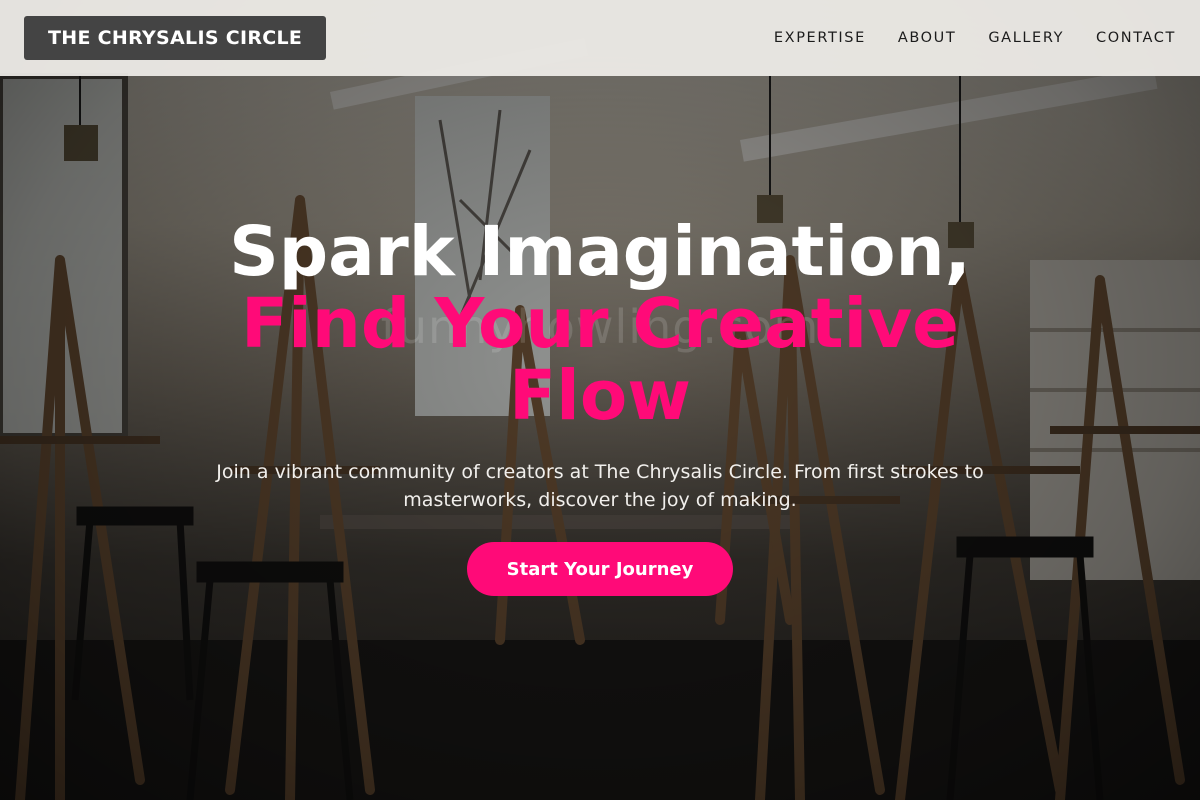 The image size is (1200, 800). What do you see at coordinates (600, 252) in the screenshot?
I see `hero-headline-line1: Spark Imagination,` at bounding box center [600, 252].